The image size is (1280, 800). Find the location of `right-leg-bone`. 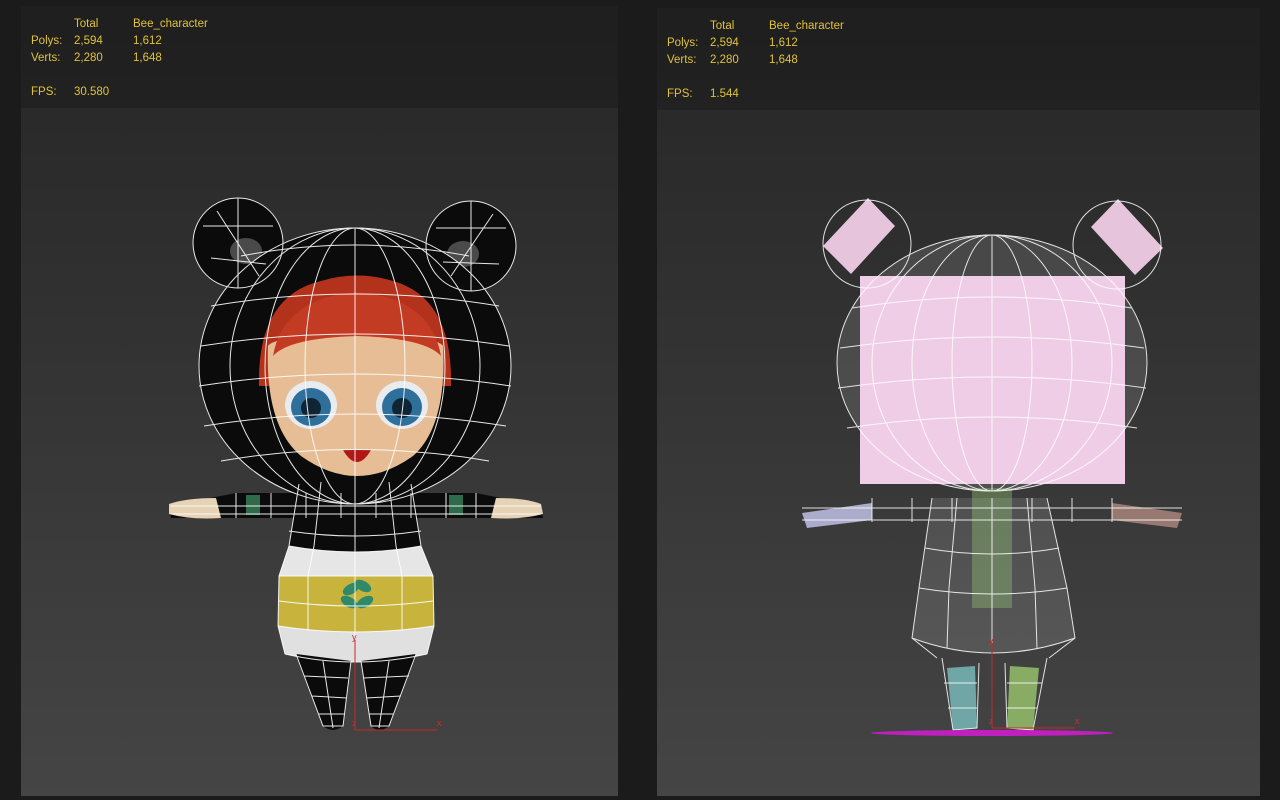

right-leg-bone is located at coordinates (1023, 698).